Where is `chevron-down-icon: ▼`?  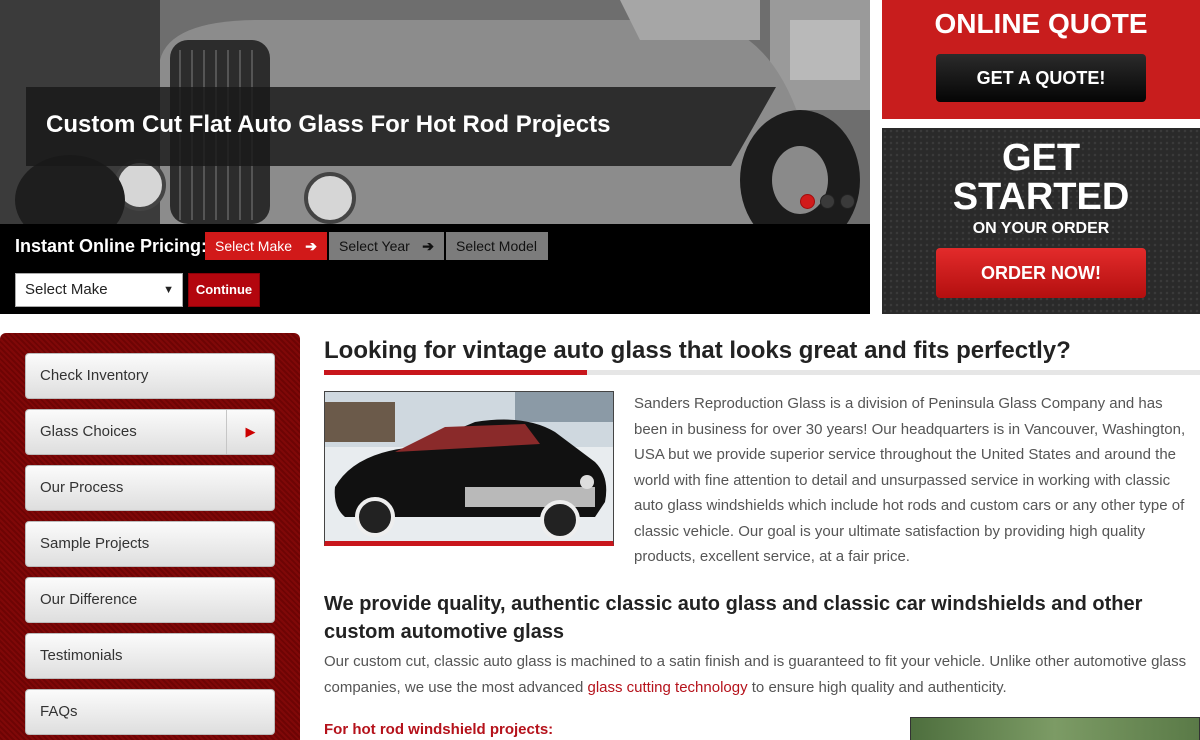
chevron-down-icon: ▼ is located at coordinates (168, 290).